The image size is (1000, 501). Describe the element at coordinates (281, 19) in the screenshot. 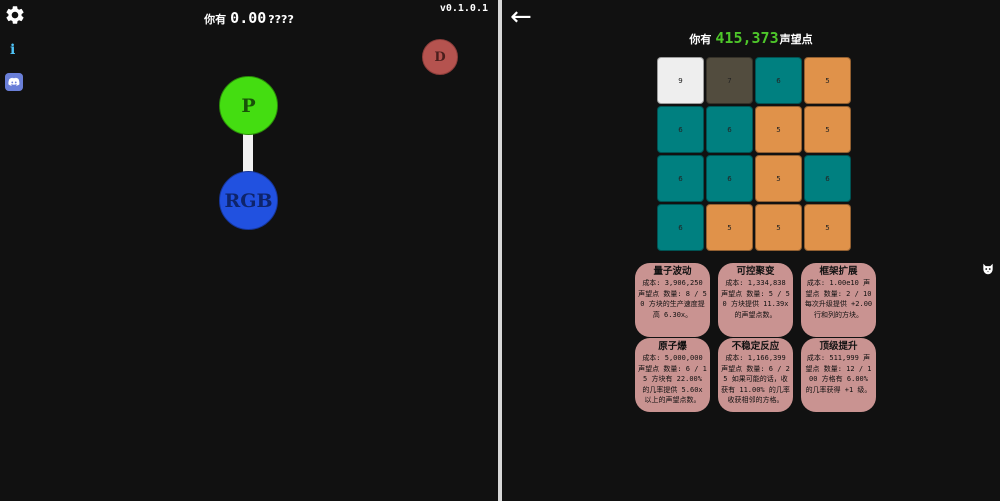

I see `currency-suffix: ????` at that location.